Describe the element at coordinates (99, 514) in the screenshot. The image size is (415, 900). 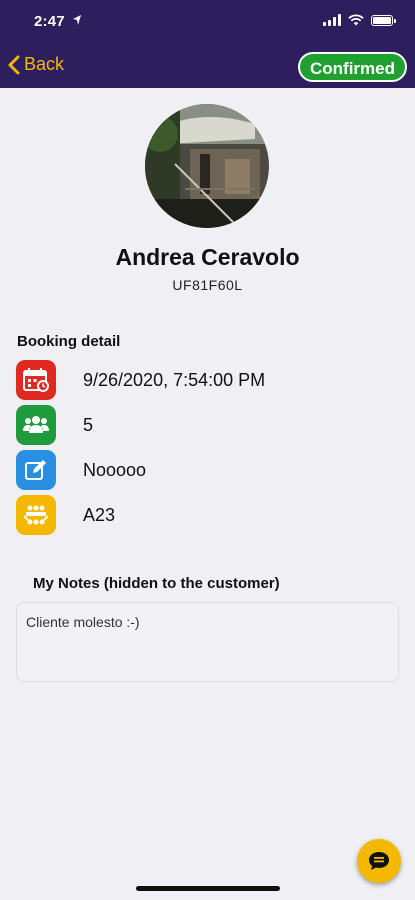
I see `booking-table: A23` at that location.